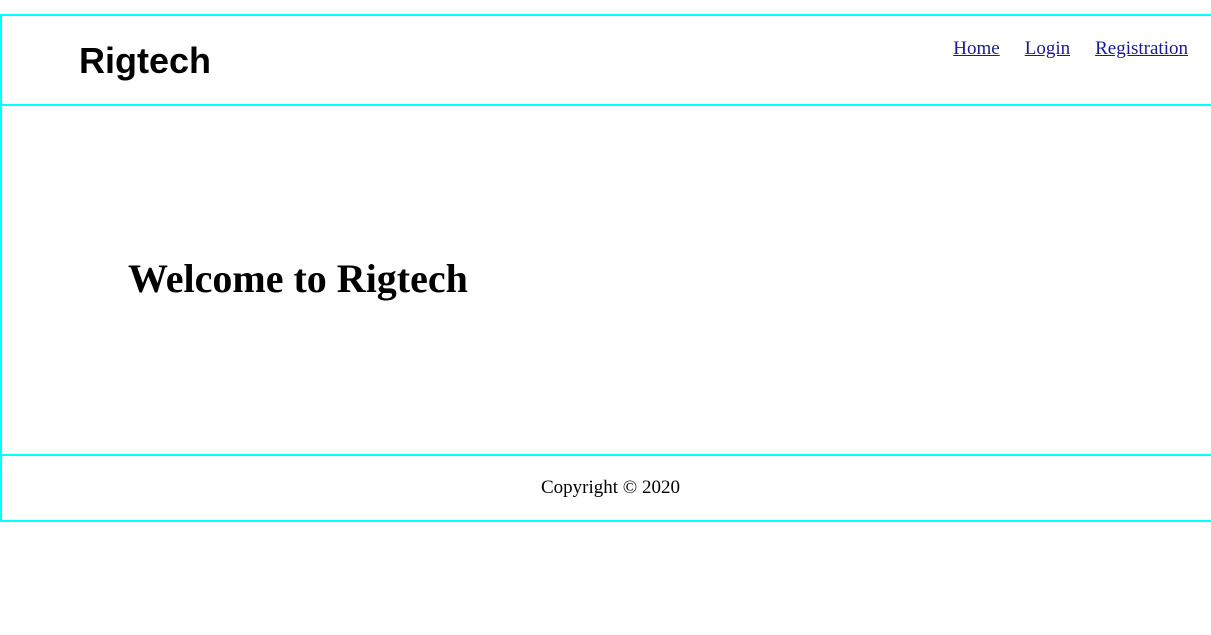 The height and width of the screenshot is (635, 1211). I want to click on site-footer: Copyright © 2020, so click(606, 487).